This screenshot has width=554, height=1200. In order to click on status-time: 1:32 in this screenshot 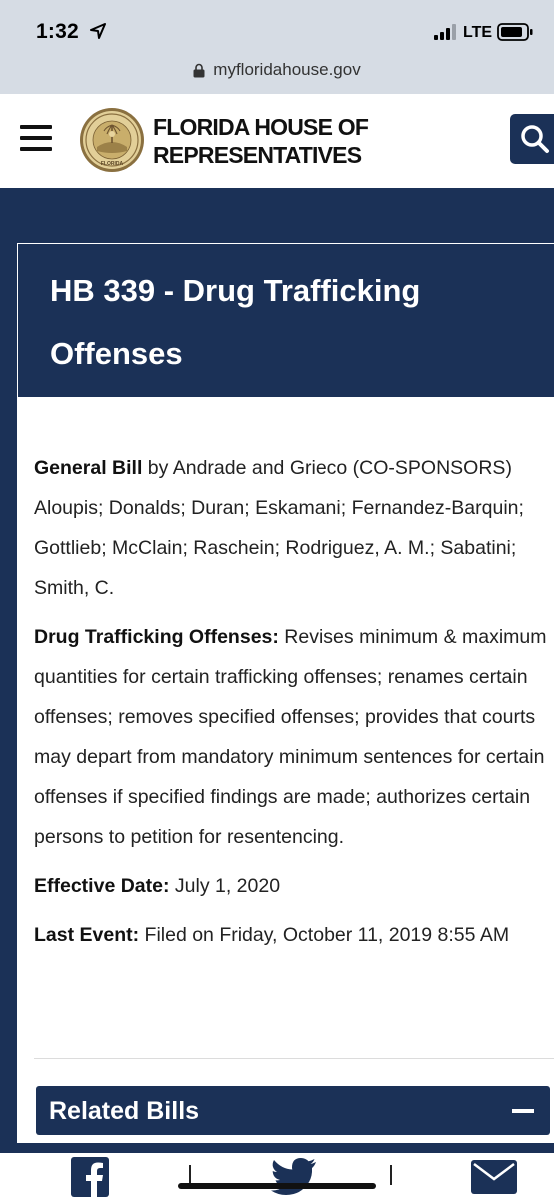, I will do `click(57, 31)`.